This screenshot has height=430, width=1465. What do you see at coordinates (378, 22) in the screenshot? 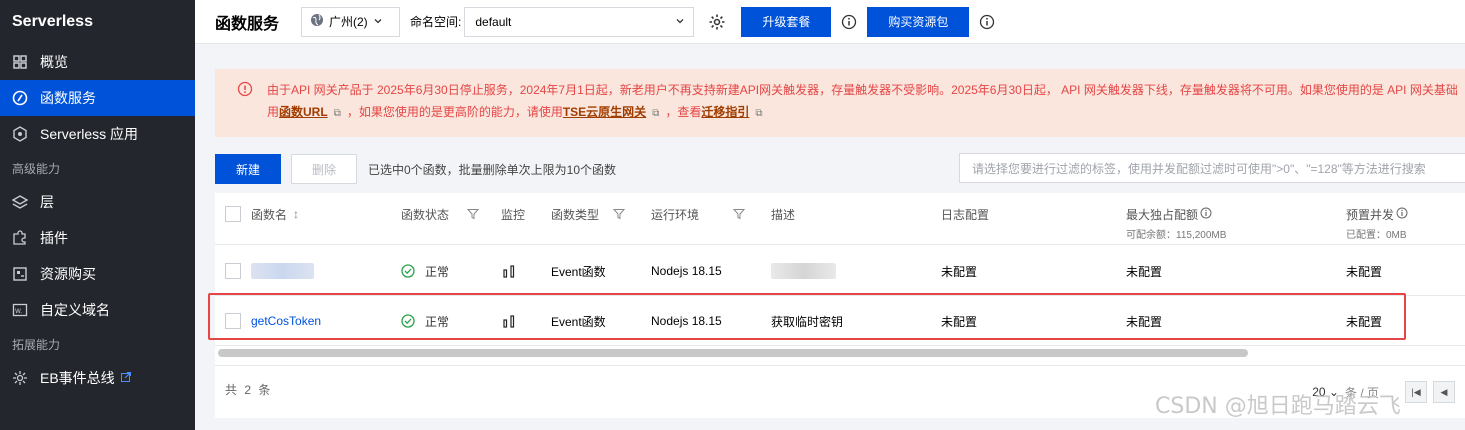
I see `chevron-down-icon` at bounding box center [378, 22].